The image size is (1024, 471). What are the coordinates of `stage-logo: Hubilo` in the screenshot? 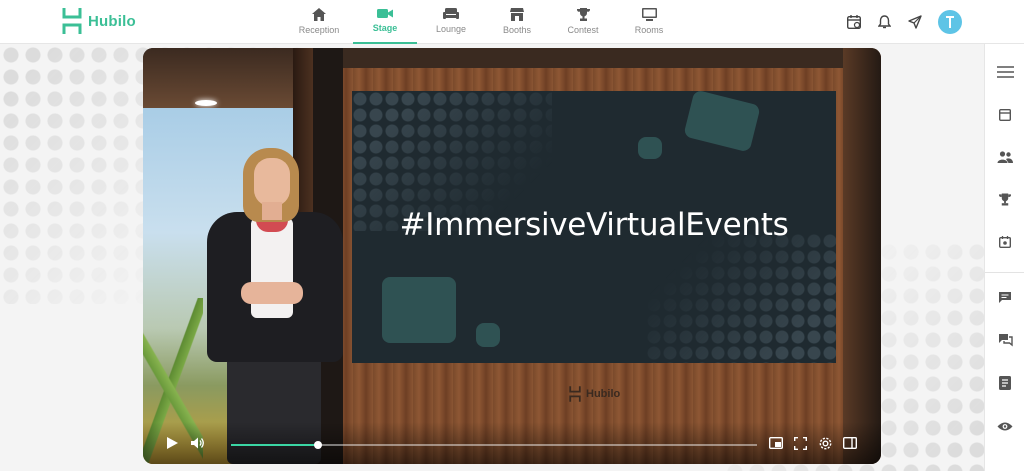 It's located at (594, 394).